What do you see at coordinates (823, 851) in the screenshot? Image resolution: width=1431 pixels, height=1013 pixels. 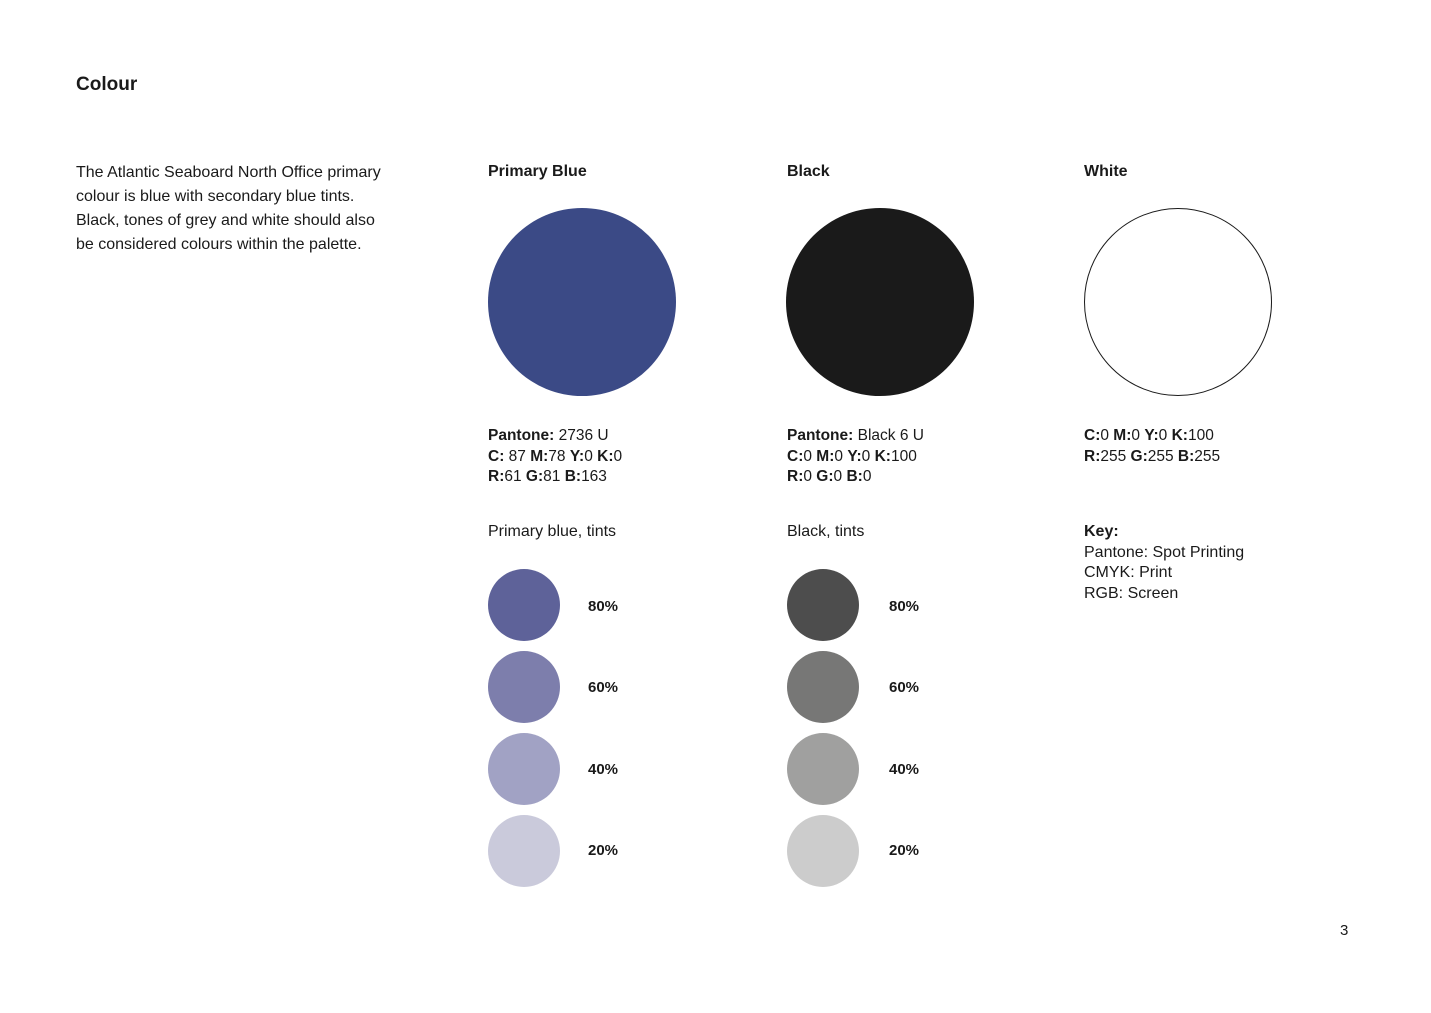 I see `black-tint-20-swatch` at bounding box center [823, 851].